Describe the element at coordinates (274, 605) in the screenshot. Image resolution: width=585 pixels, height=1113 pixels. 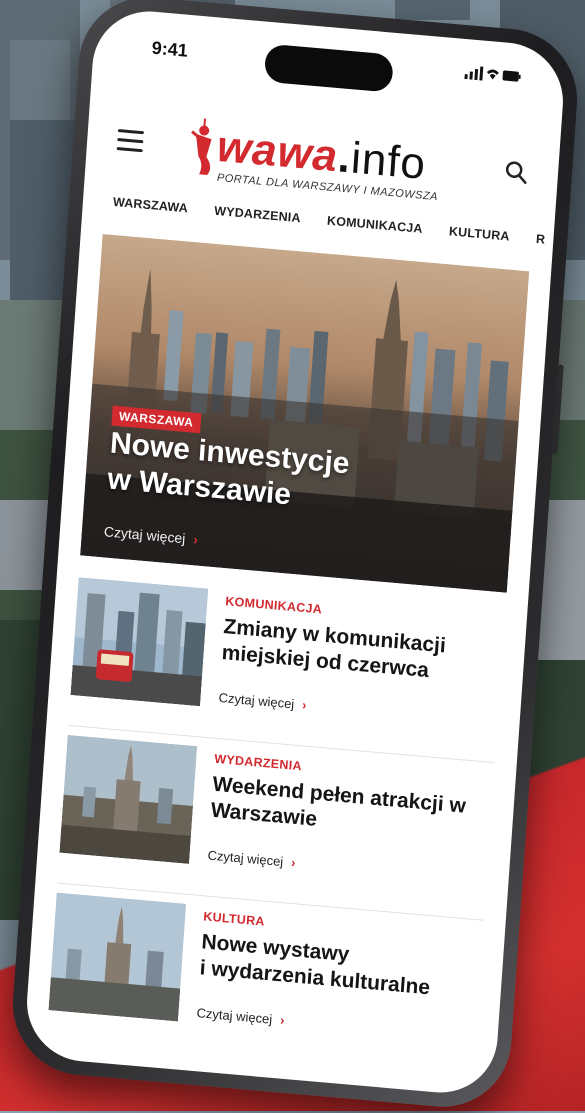
I see `article-category: KOMUNIKACJA` at that location.